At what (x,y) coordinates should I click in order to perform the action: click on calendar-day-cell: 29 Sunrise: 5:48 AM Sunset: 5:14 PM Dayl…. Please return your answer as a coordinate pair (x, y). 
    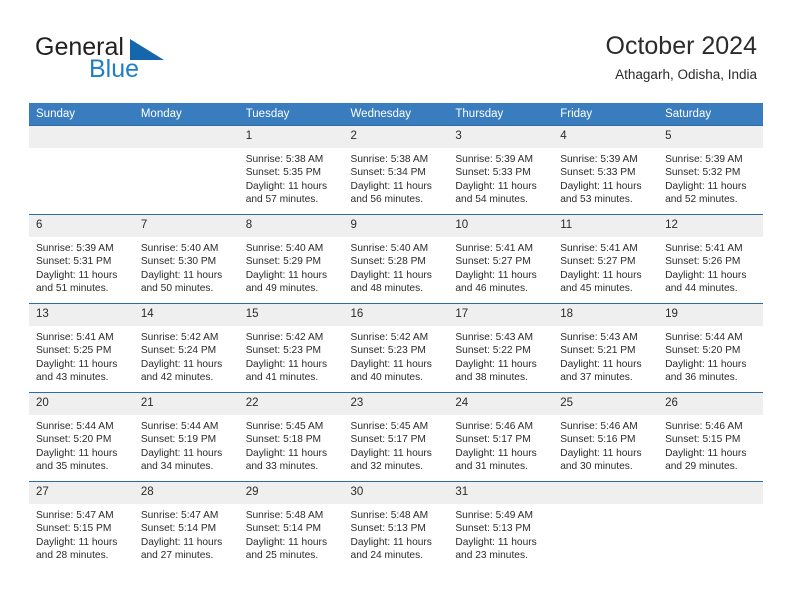
    Looking at the image, I should click on (291, 526).